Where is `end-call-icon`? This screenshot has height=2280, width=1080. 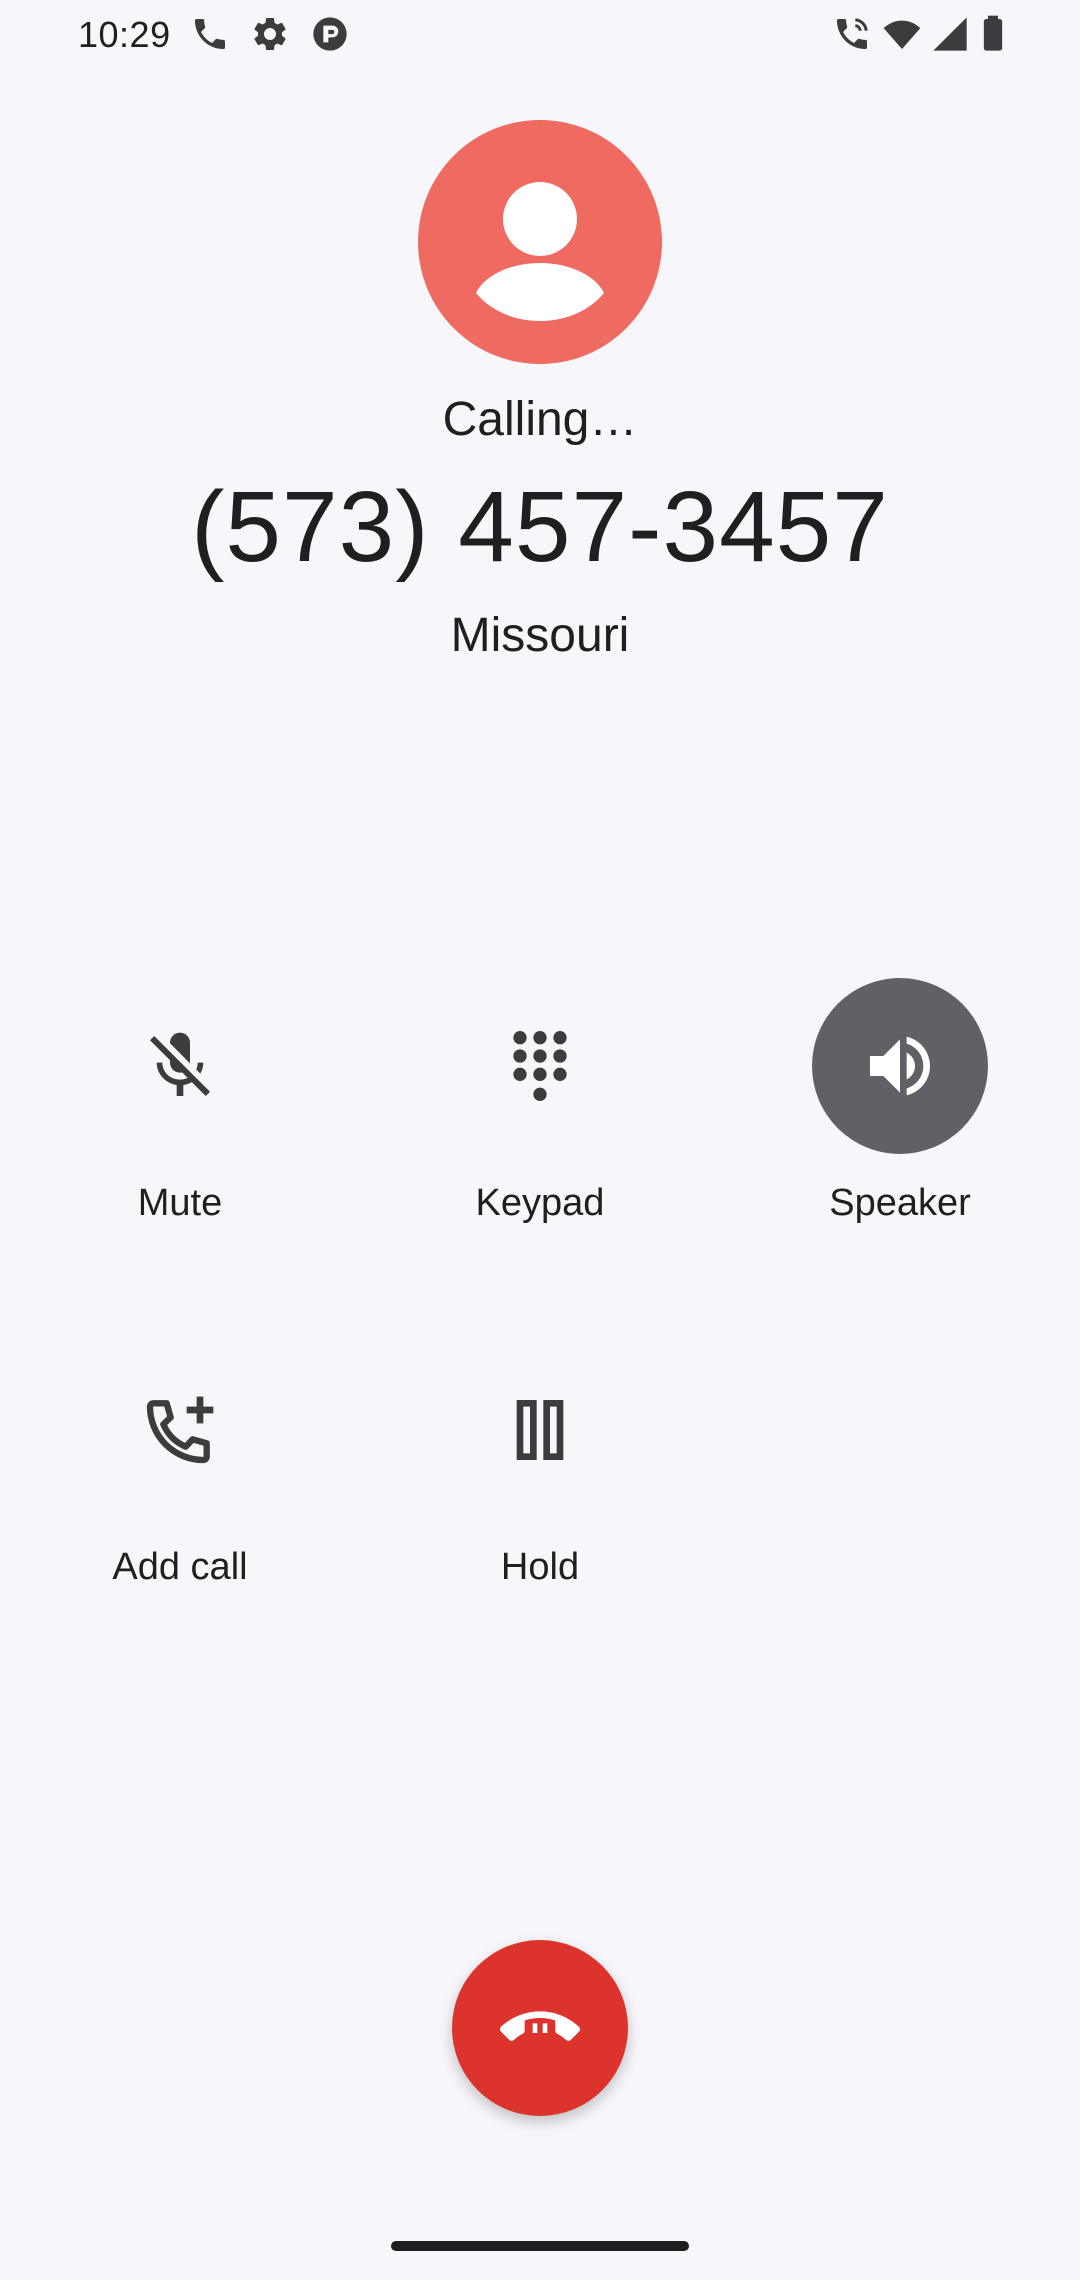
end-call-icon is located at coordinates (540, 2028).